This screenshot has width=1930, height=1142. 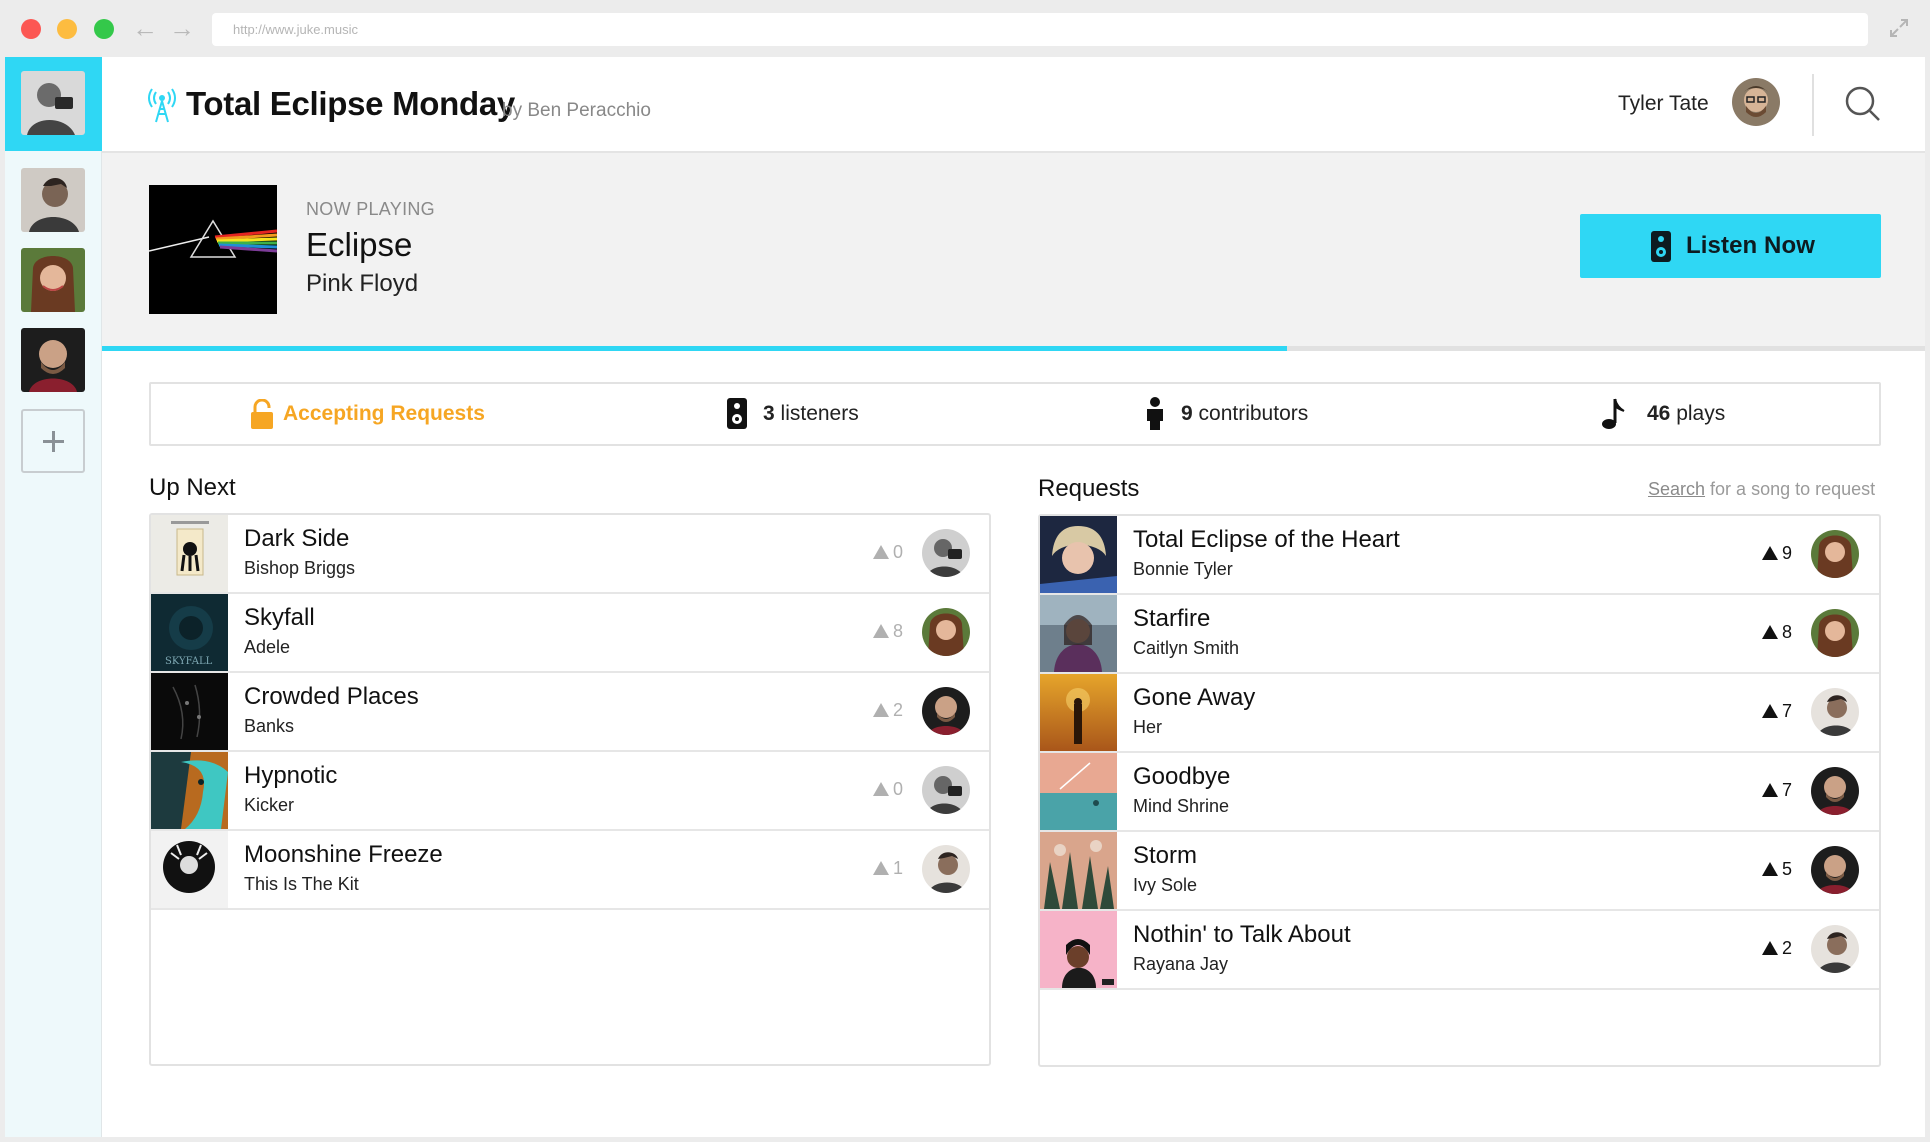 I want to click on song-title: Dark Side, so click(x=297, y=538).